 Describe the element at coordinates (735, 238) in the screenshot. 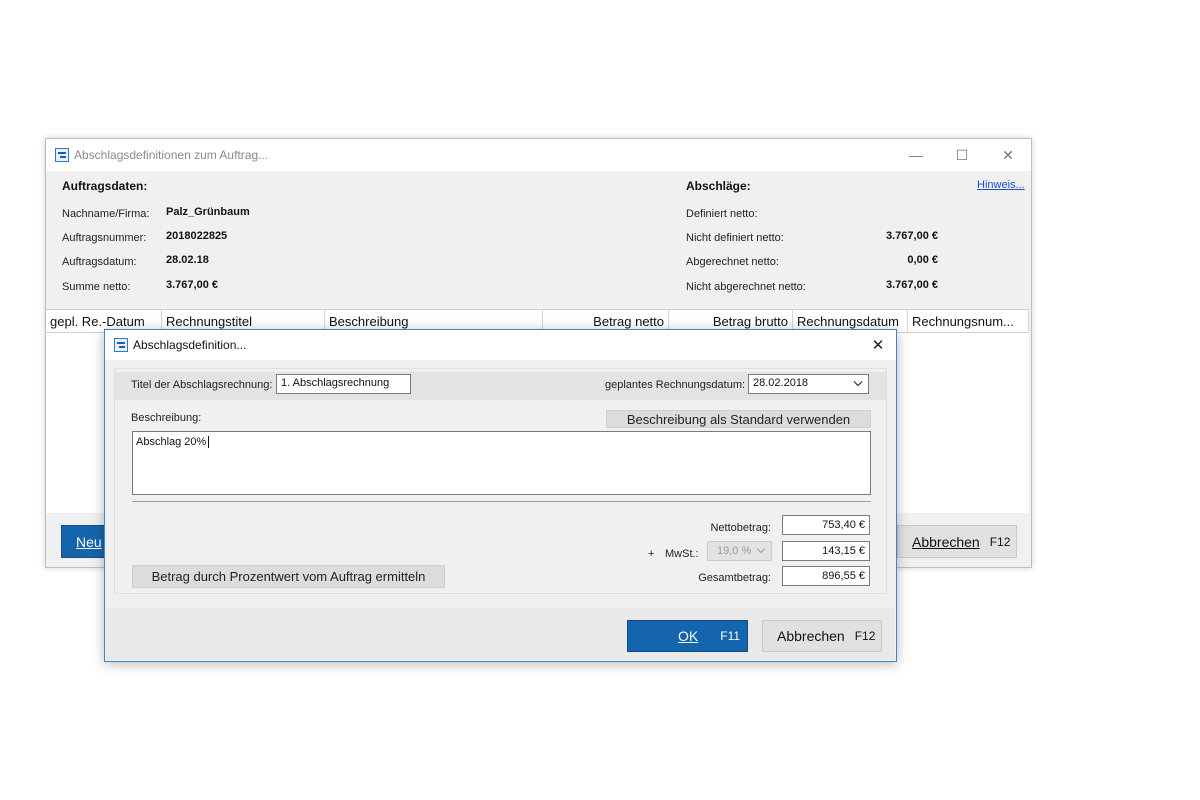

I see `undefined-net-label: Nicht definiert netto:` at that location.